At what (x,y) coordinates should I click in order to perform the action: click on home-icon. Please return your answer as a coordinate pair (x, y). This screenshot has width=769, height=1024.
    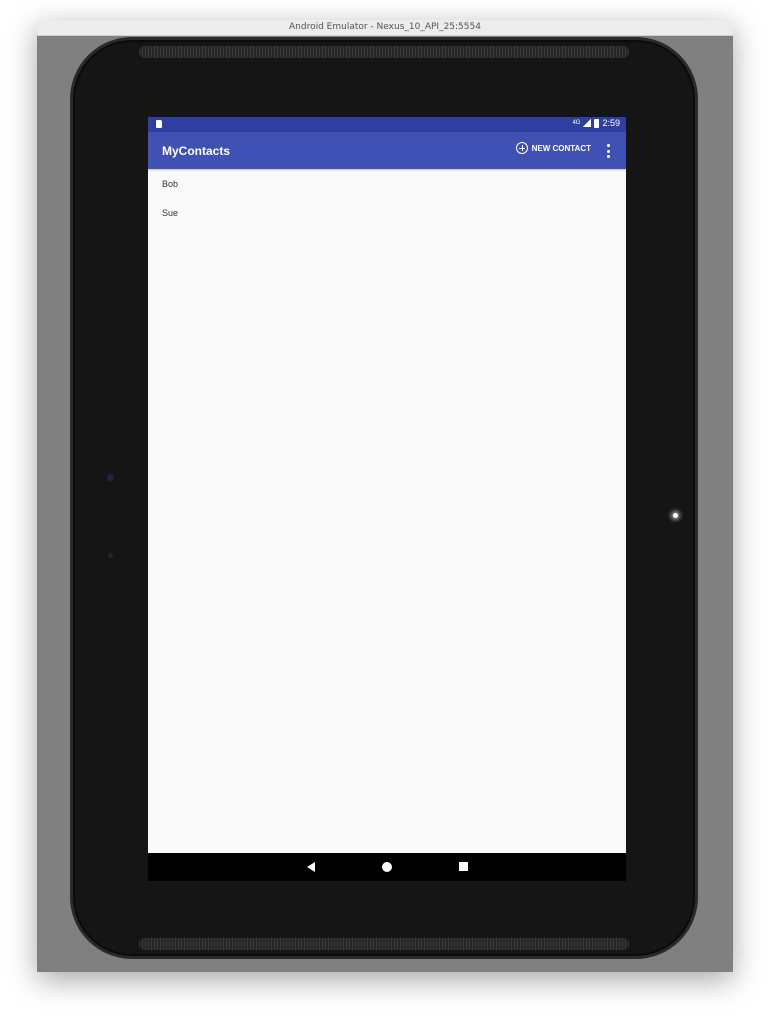
    Looking at the image, I should click on (387, 867).